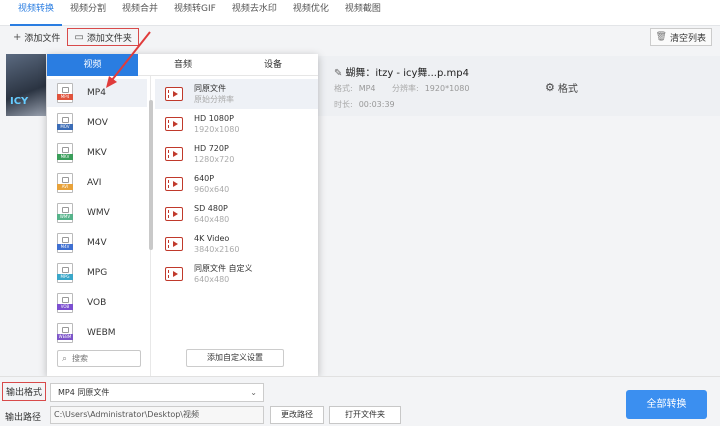 This screenshot has width=720, height=426. What do you see at coordinates (211, 208) in the screenshot?
I see `resolution-name: SD 480P` at bounding box center [211, 208].